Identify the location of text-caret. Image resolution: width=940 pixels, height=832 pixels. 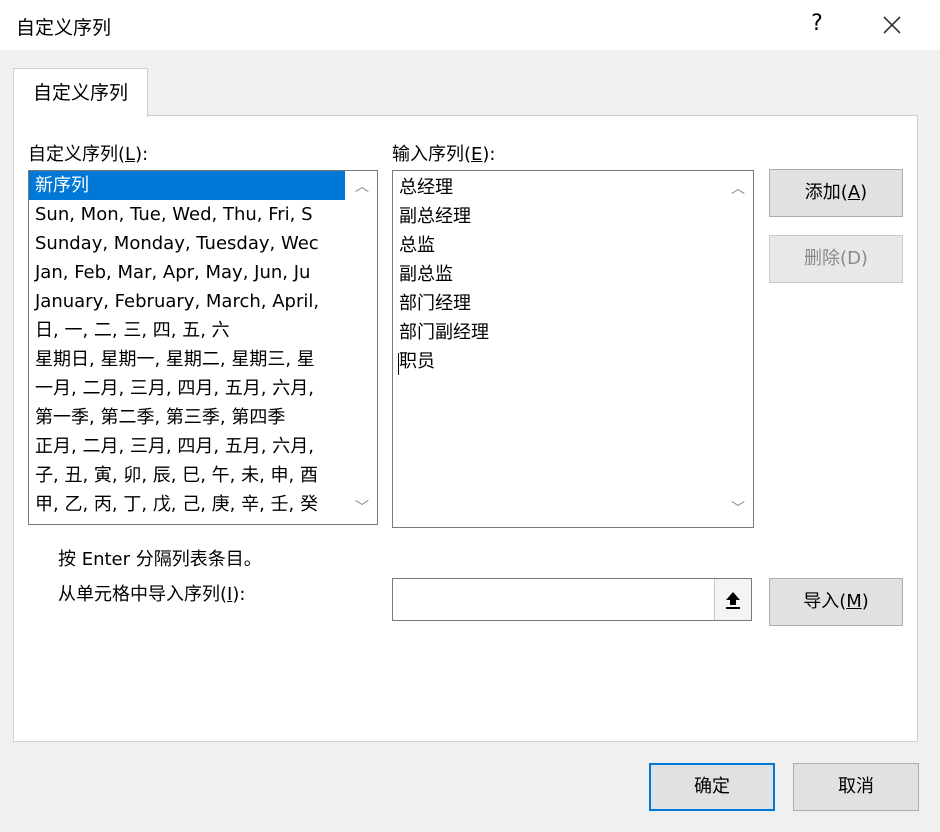
(398, 364).